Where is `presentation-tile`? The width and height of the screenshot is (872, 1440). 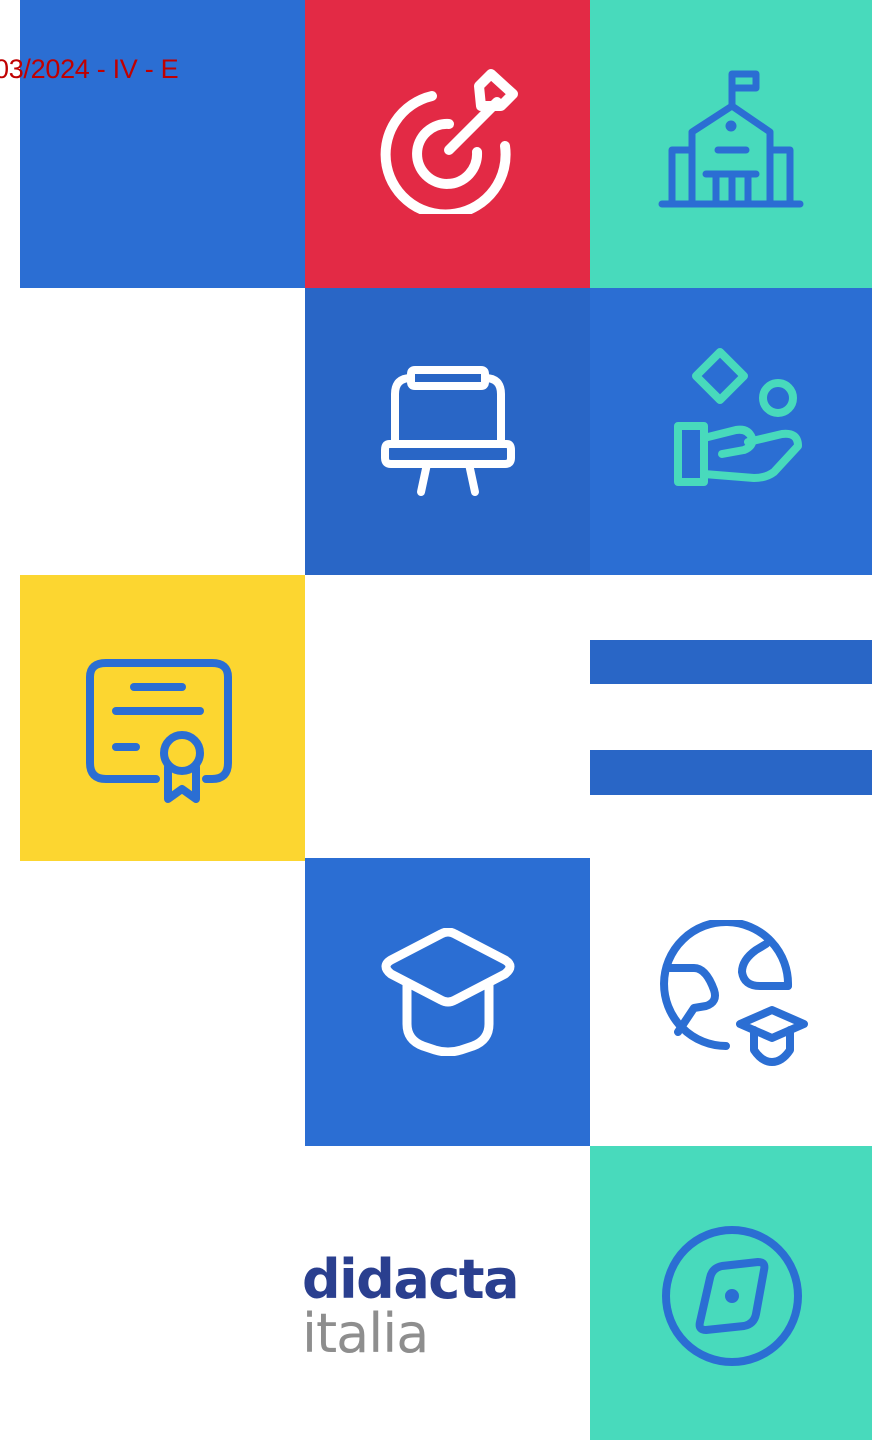 presentation-tile is located at coordinates (447, 431).